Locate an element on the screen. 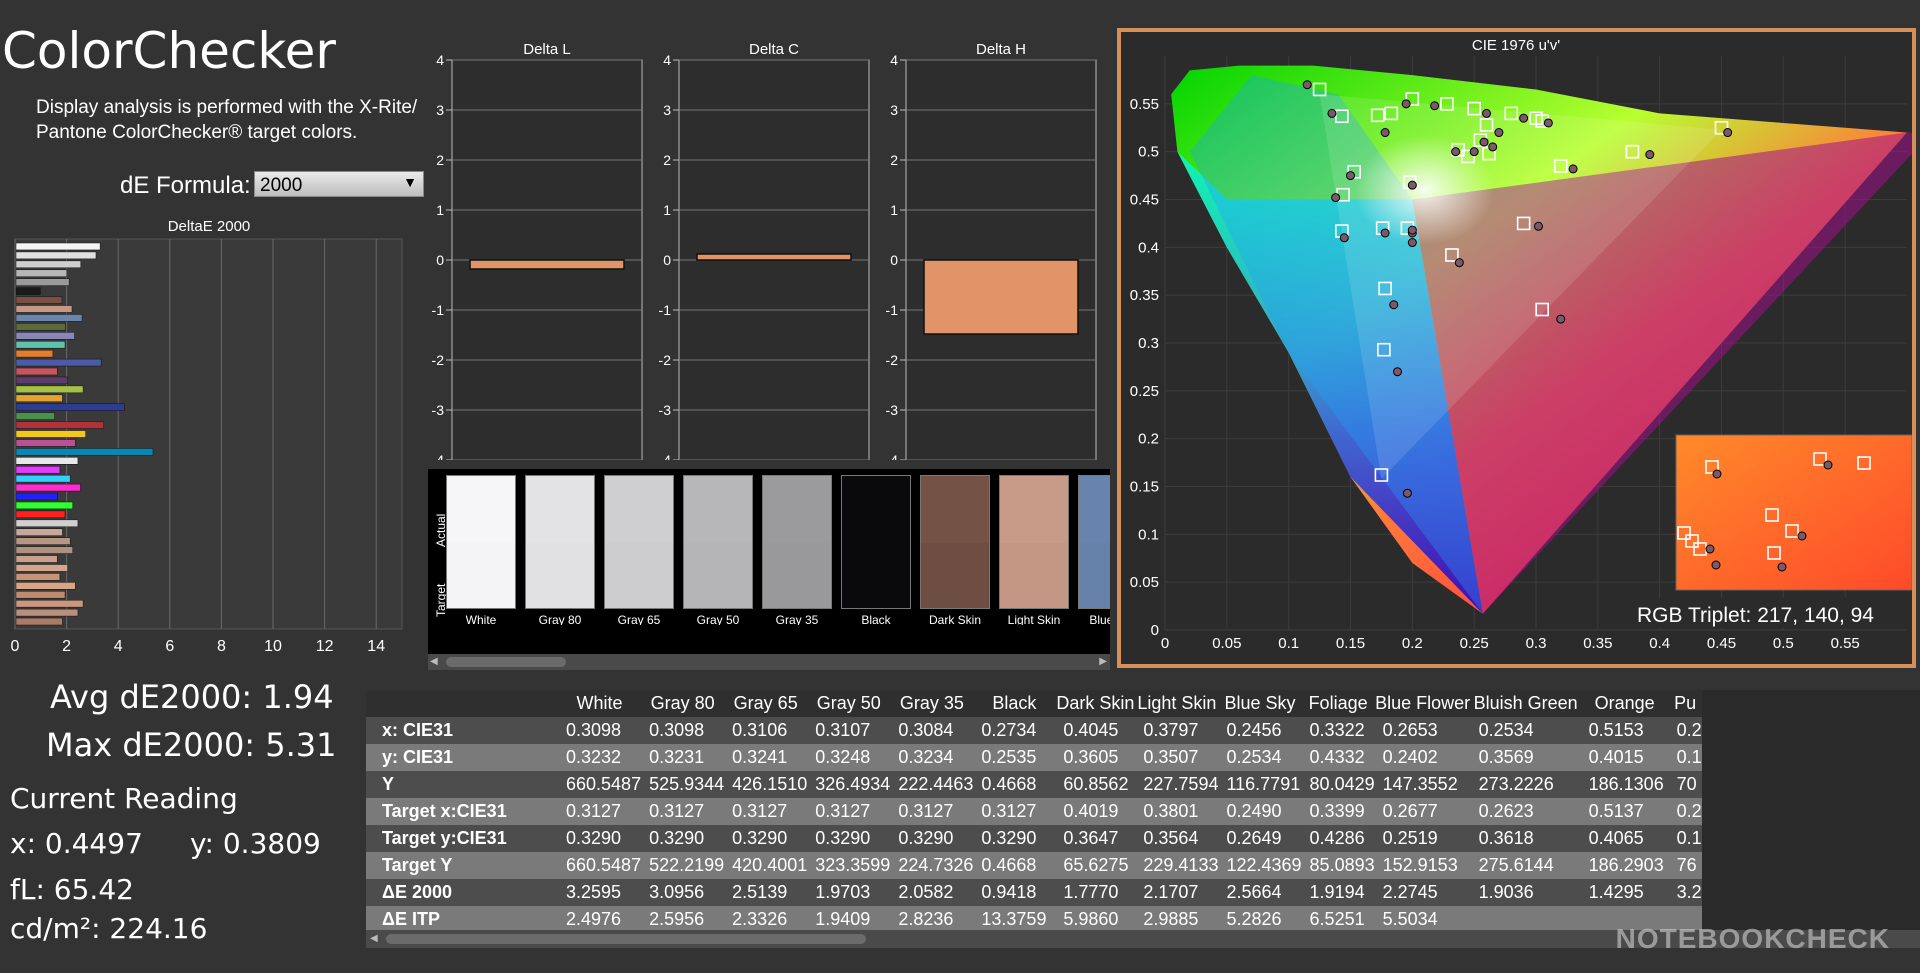 This screenshot has width=1920, height=973. table-cell: 0.3098 is located at coordinates (594, 730).